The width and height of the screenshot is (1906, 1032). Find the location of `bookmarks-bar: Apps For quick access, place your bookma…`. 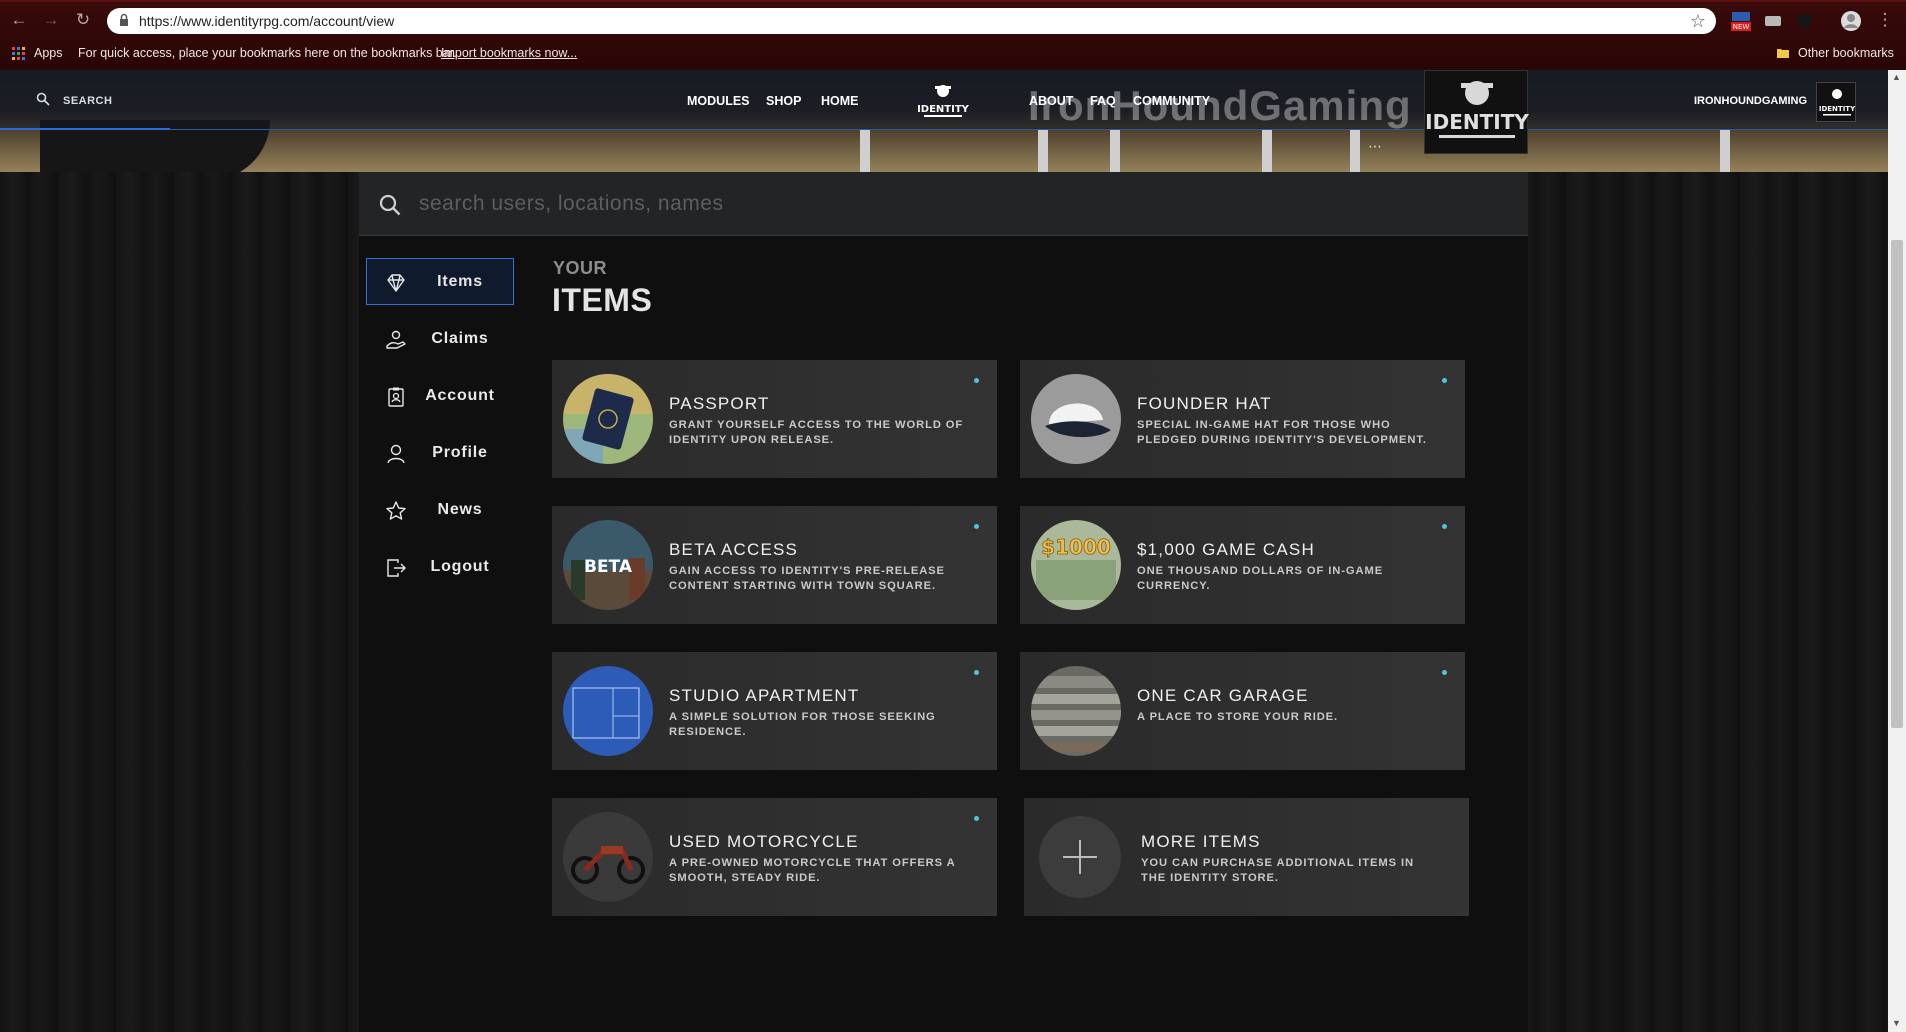

bookmarks-bar: Apps For quick access, place your bookma… is located at coordinates (953, 56).